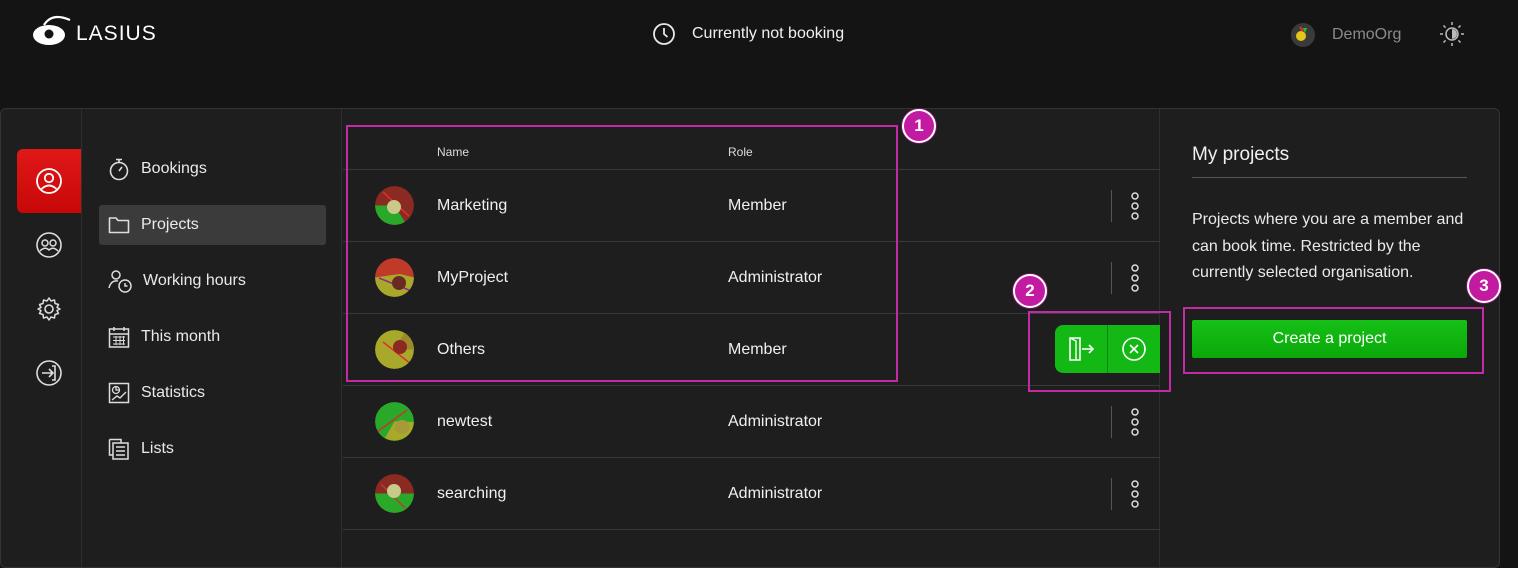  What do you see at coordinates (472, 493) in the screenshot?
I see `project-name: searching` at bounding box center [472, 493].